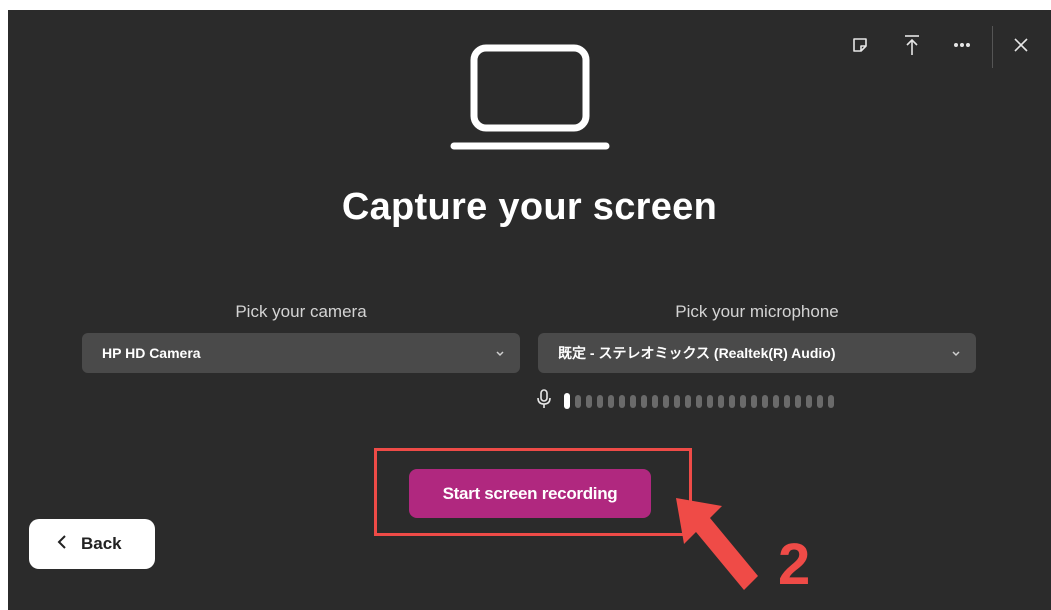 Image resolution: width=1051 pixels, height=610 pixels. What do you see at coordinates (301, 353) in the screenshot?
I see `camera-select: HP HD Camera` at bounding box center [301, 353].